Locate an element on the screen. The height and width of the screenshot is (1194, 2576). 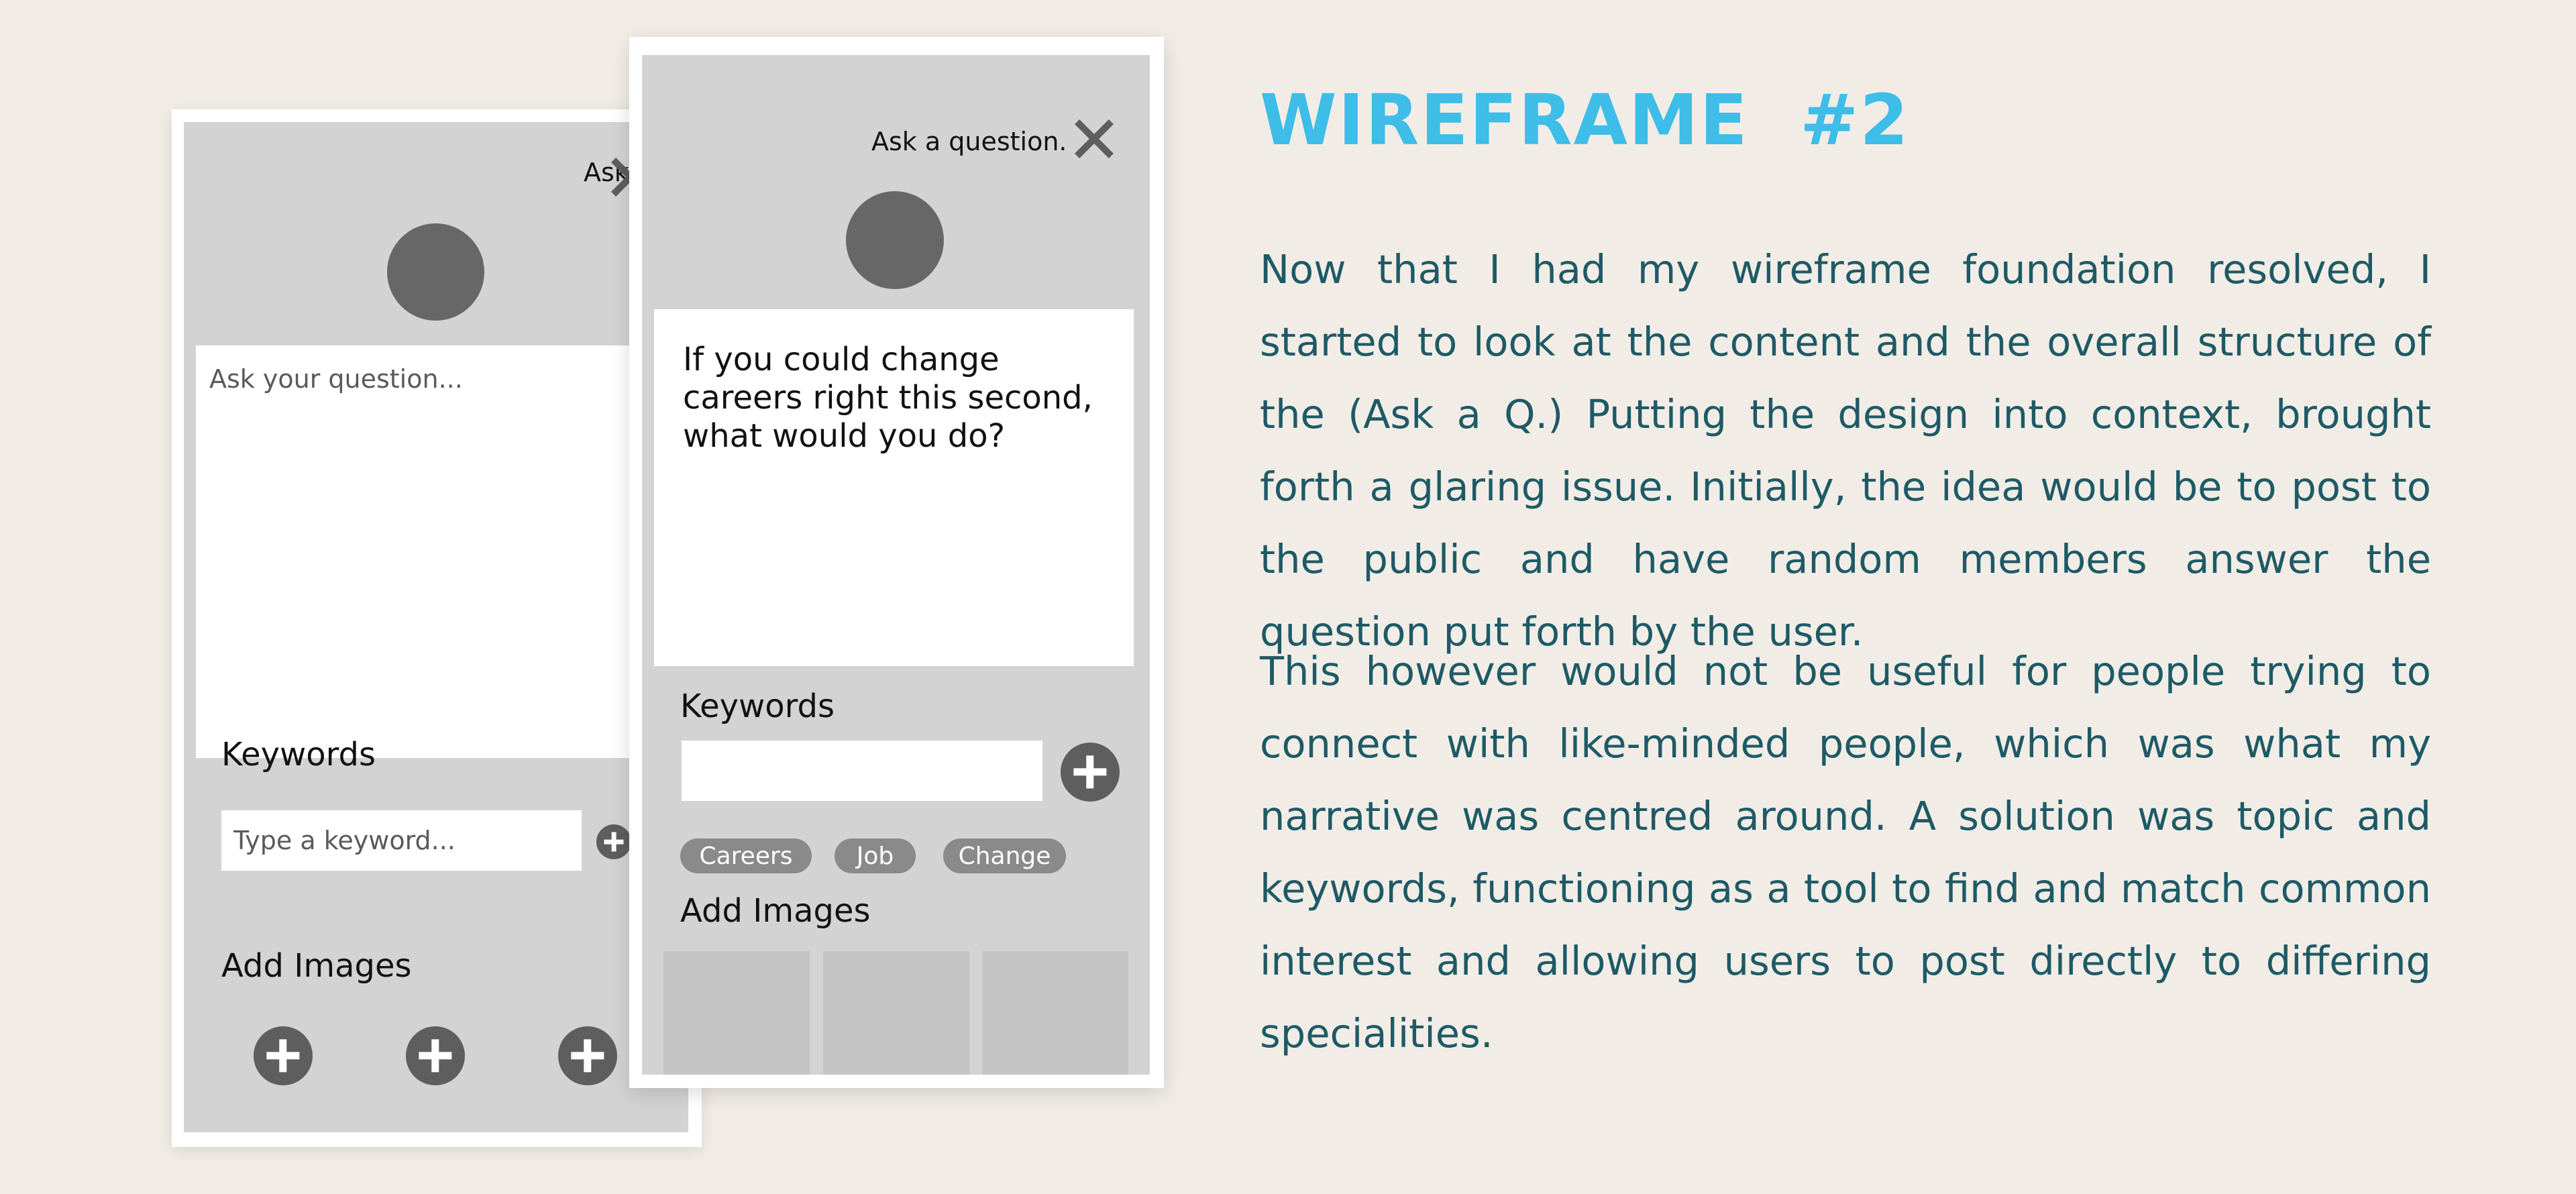
front-keywords-label: Keywords is located at coordinates (757, 706).